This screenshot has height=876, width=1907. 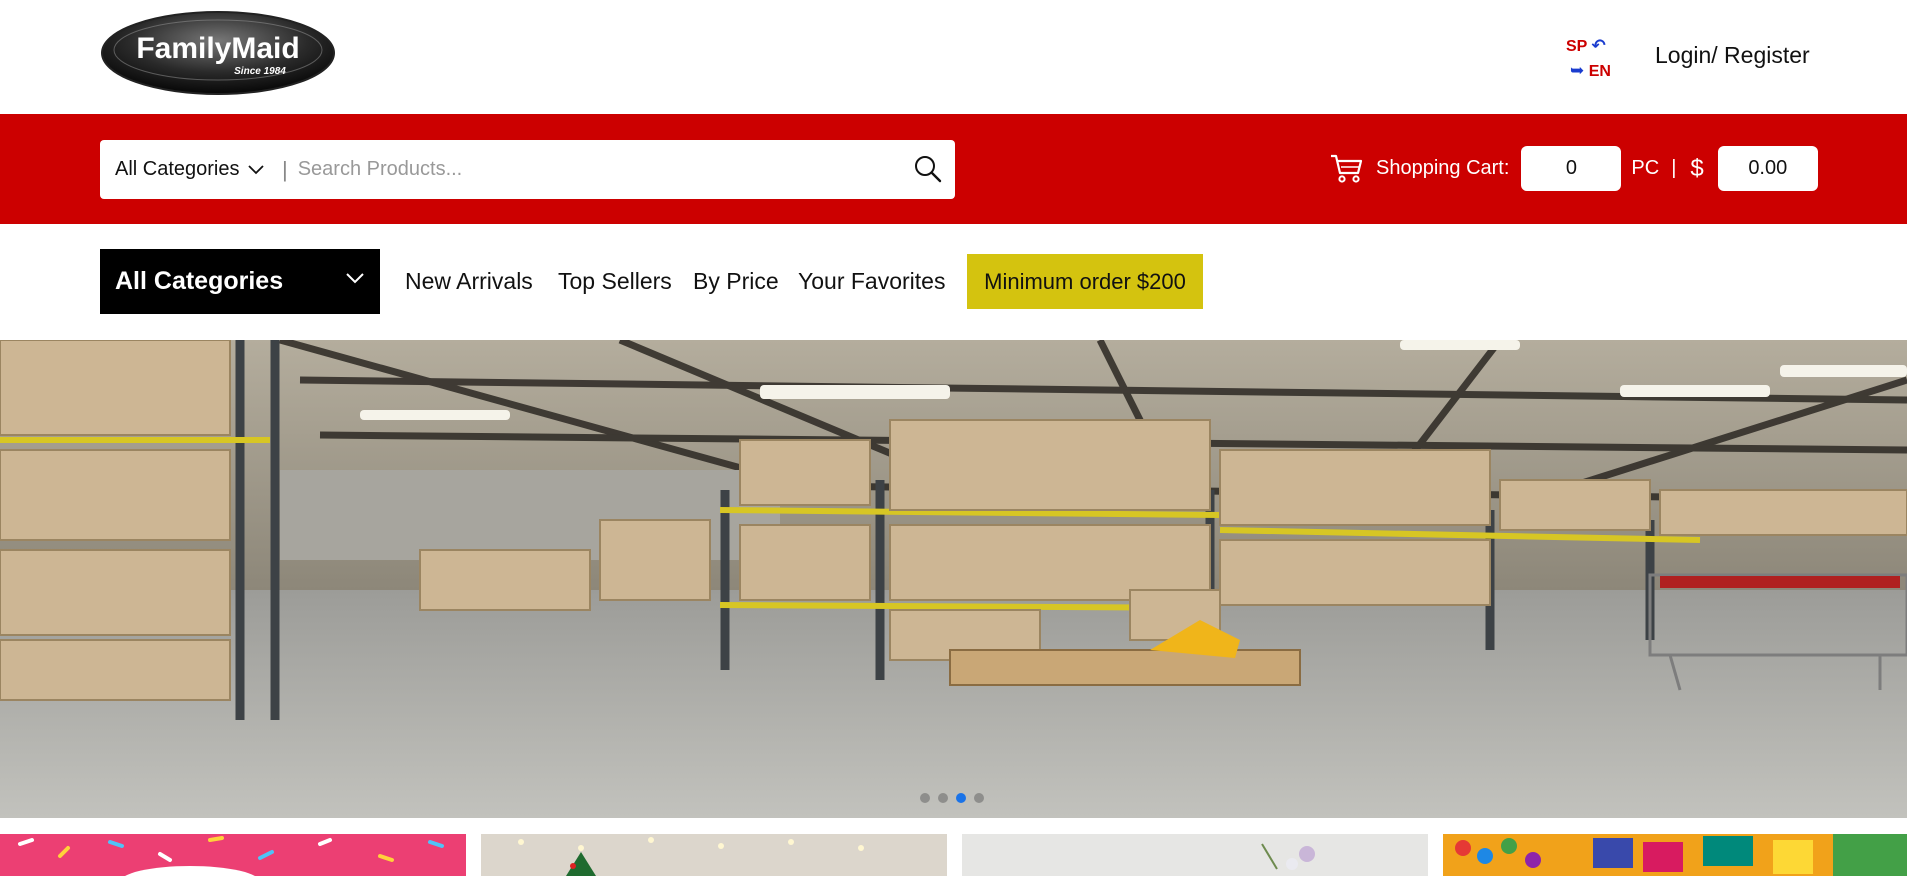 What do you see at coordinates (1697, 168) in the screenshot?
I see `currency-symbol: $` at bounding box center [1697, 168].